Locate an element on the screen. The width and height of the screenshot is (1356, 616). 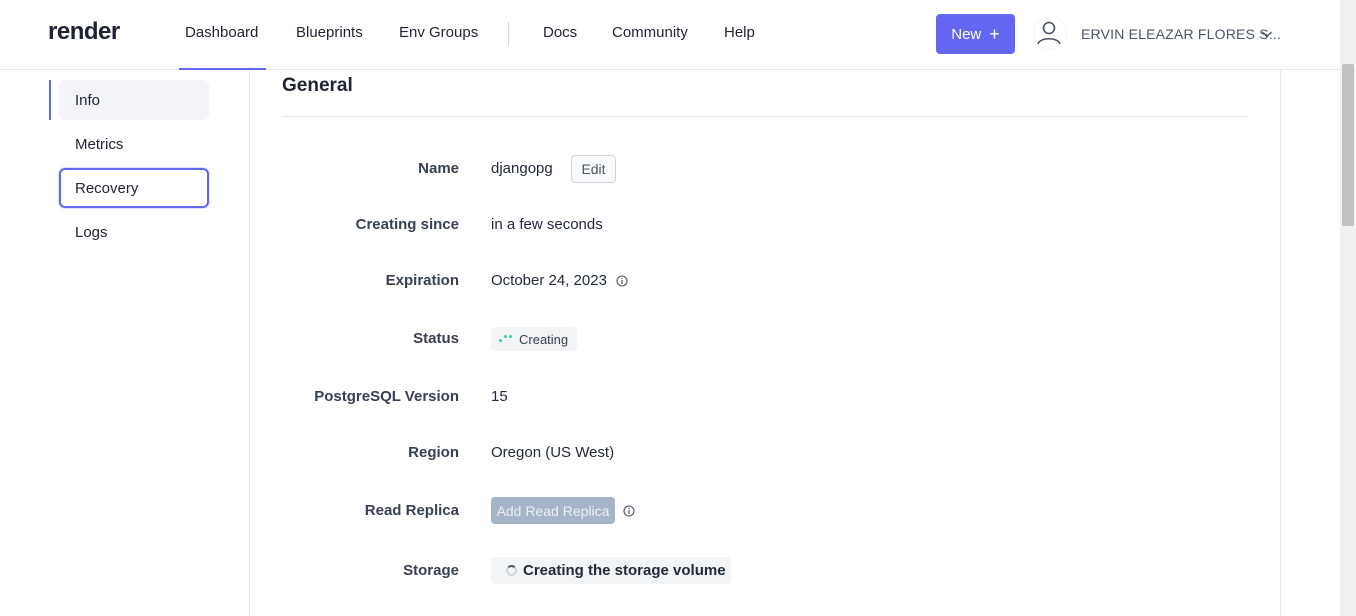
loading-dots-icon is located at coordinates (506, 339).